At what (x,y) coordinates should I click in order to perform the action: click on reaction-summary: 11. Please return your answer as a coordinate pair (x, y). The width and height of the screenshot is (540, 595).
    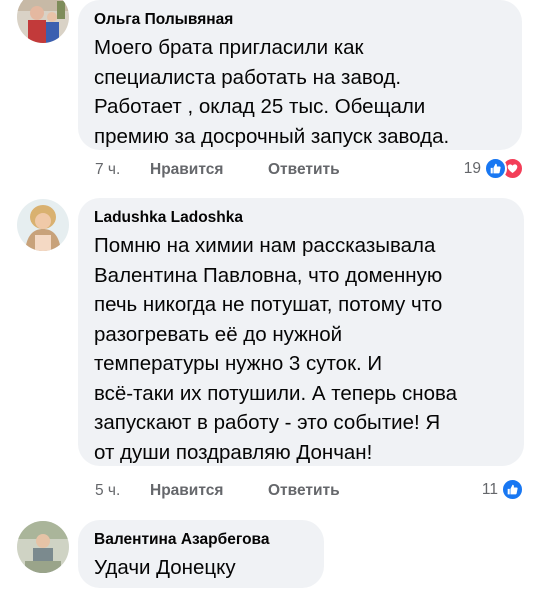
    Looking at the image, I should click on (503, 489).